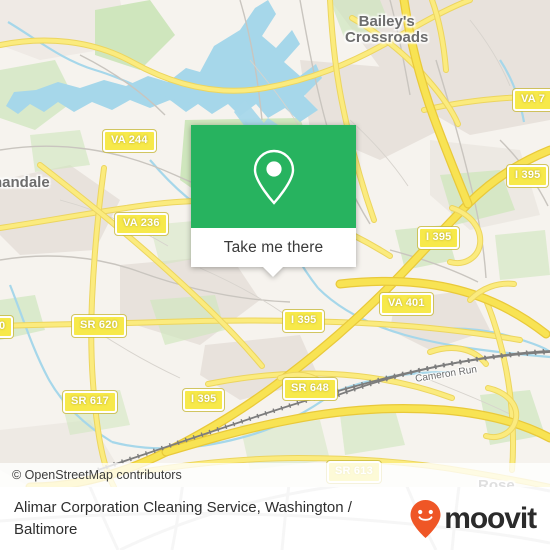  What do you see at coordinates (425, 518) in the screenshot?
I see `moovit-pin-smiley-icon` at bounding box center [425, 518].